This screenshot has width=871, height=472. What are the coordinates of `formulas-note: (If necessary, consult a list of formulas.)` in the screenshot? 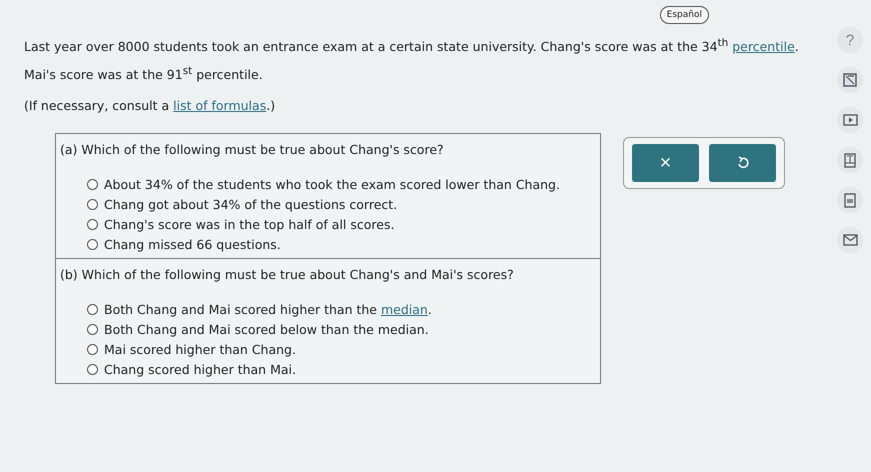 It's located at (150, 106).